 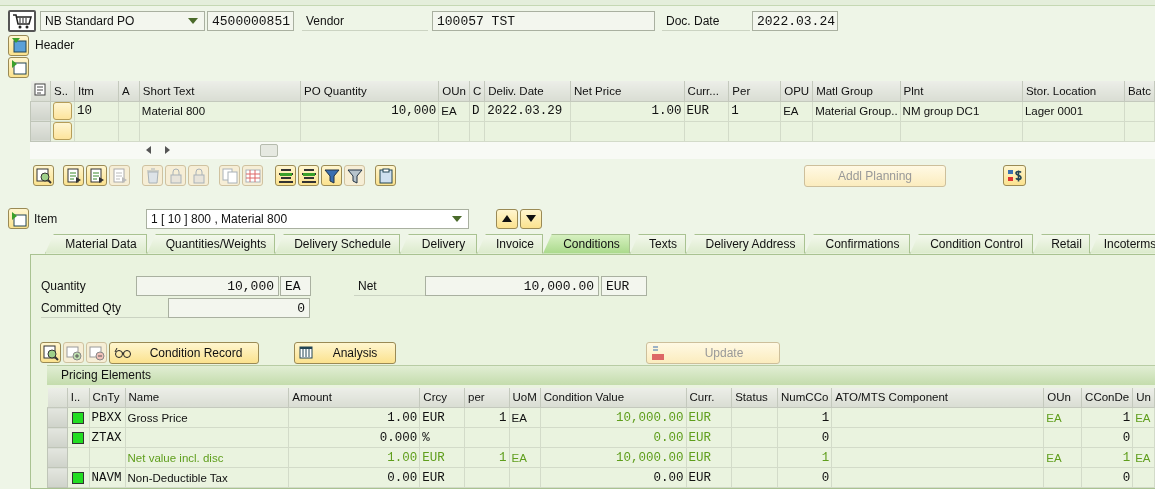 I want to click on column-header: PO Quantity, so click(x=369, y=91).